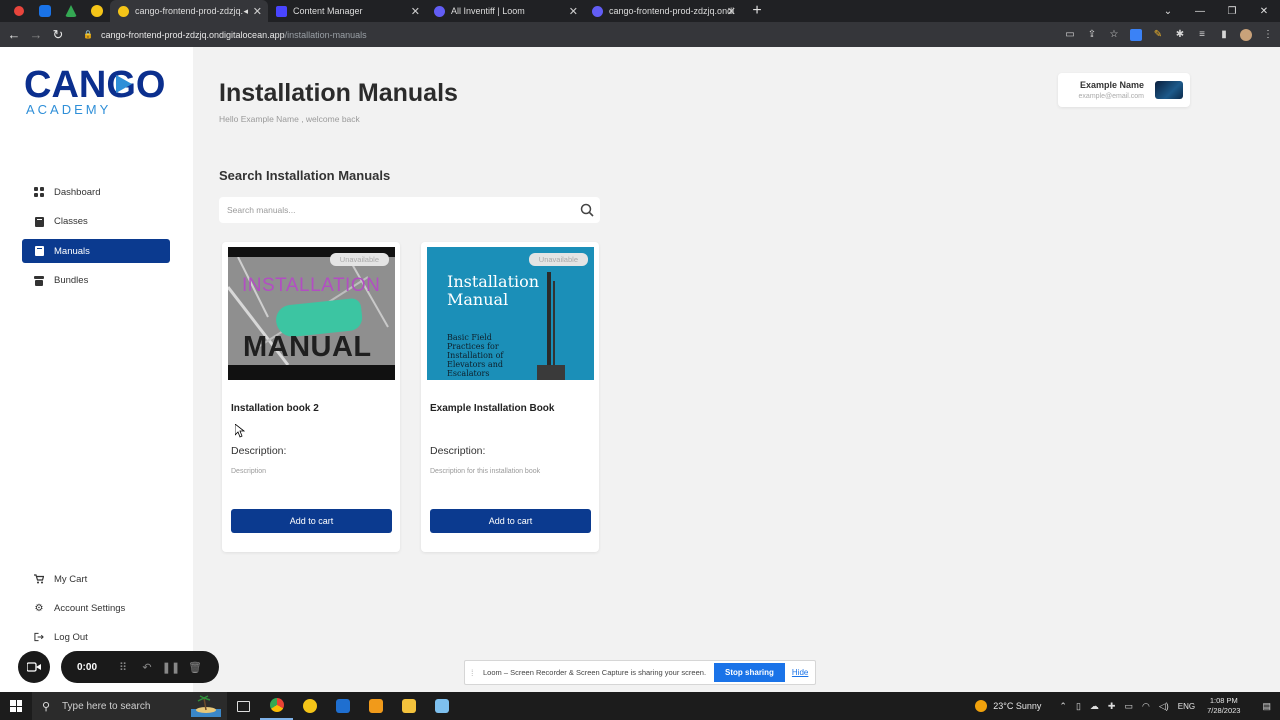 The height and width of the screenshot is (720, 1280). What do you see at coordinates (1180, 35) in the screenshot?
I see `puzzle-icon: ✱` at bounding box center [1180, 35].